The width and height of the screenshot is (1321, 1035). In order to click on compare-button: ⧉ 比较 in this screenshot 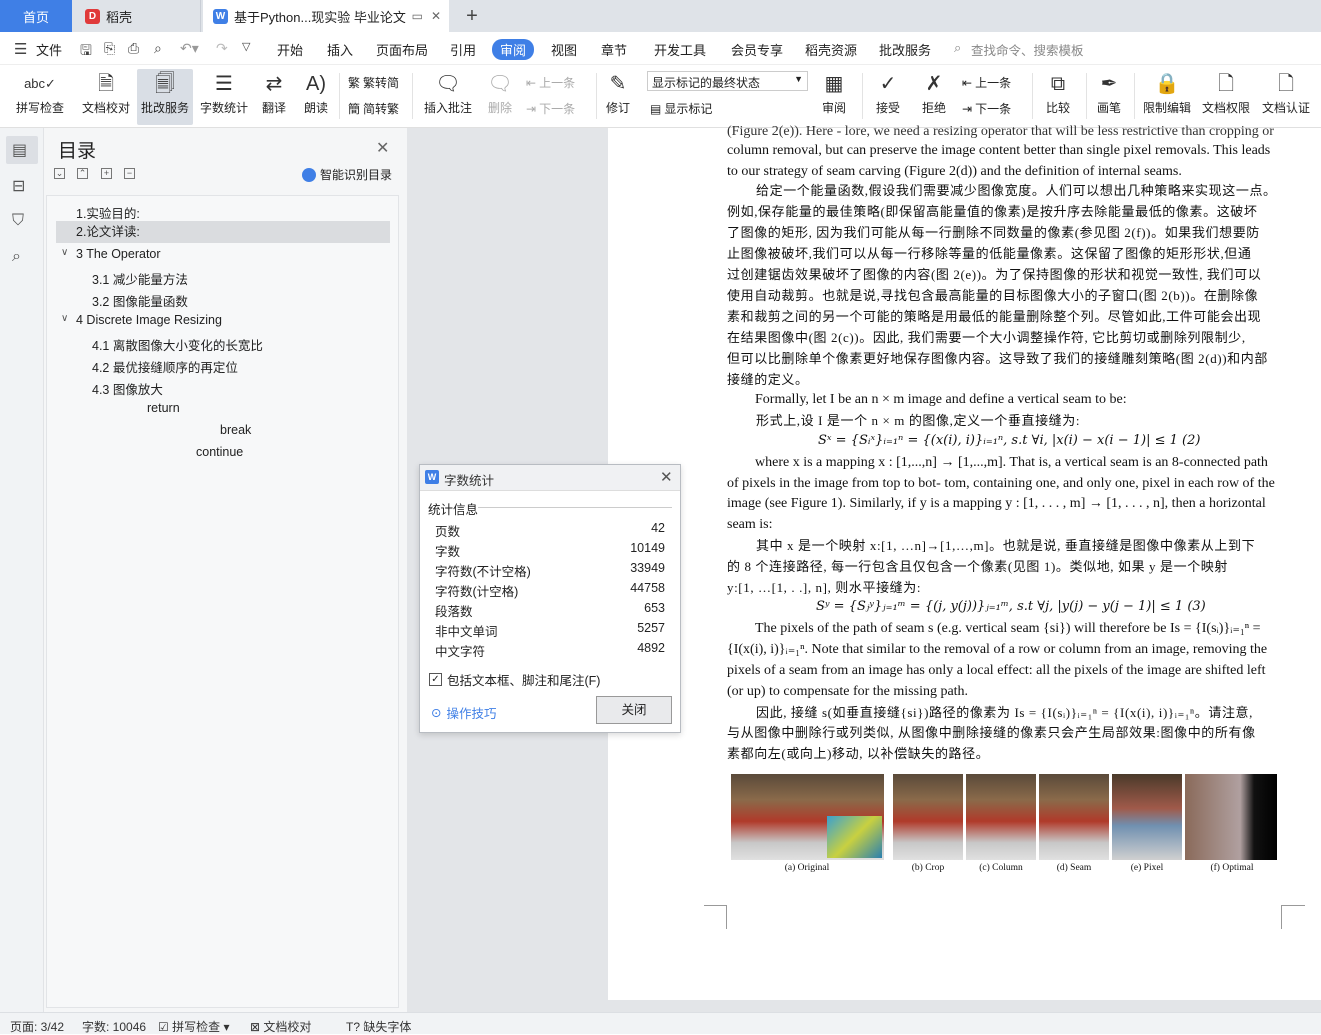, I will do `click(1058, 97)`.